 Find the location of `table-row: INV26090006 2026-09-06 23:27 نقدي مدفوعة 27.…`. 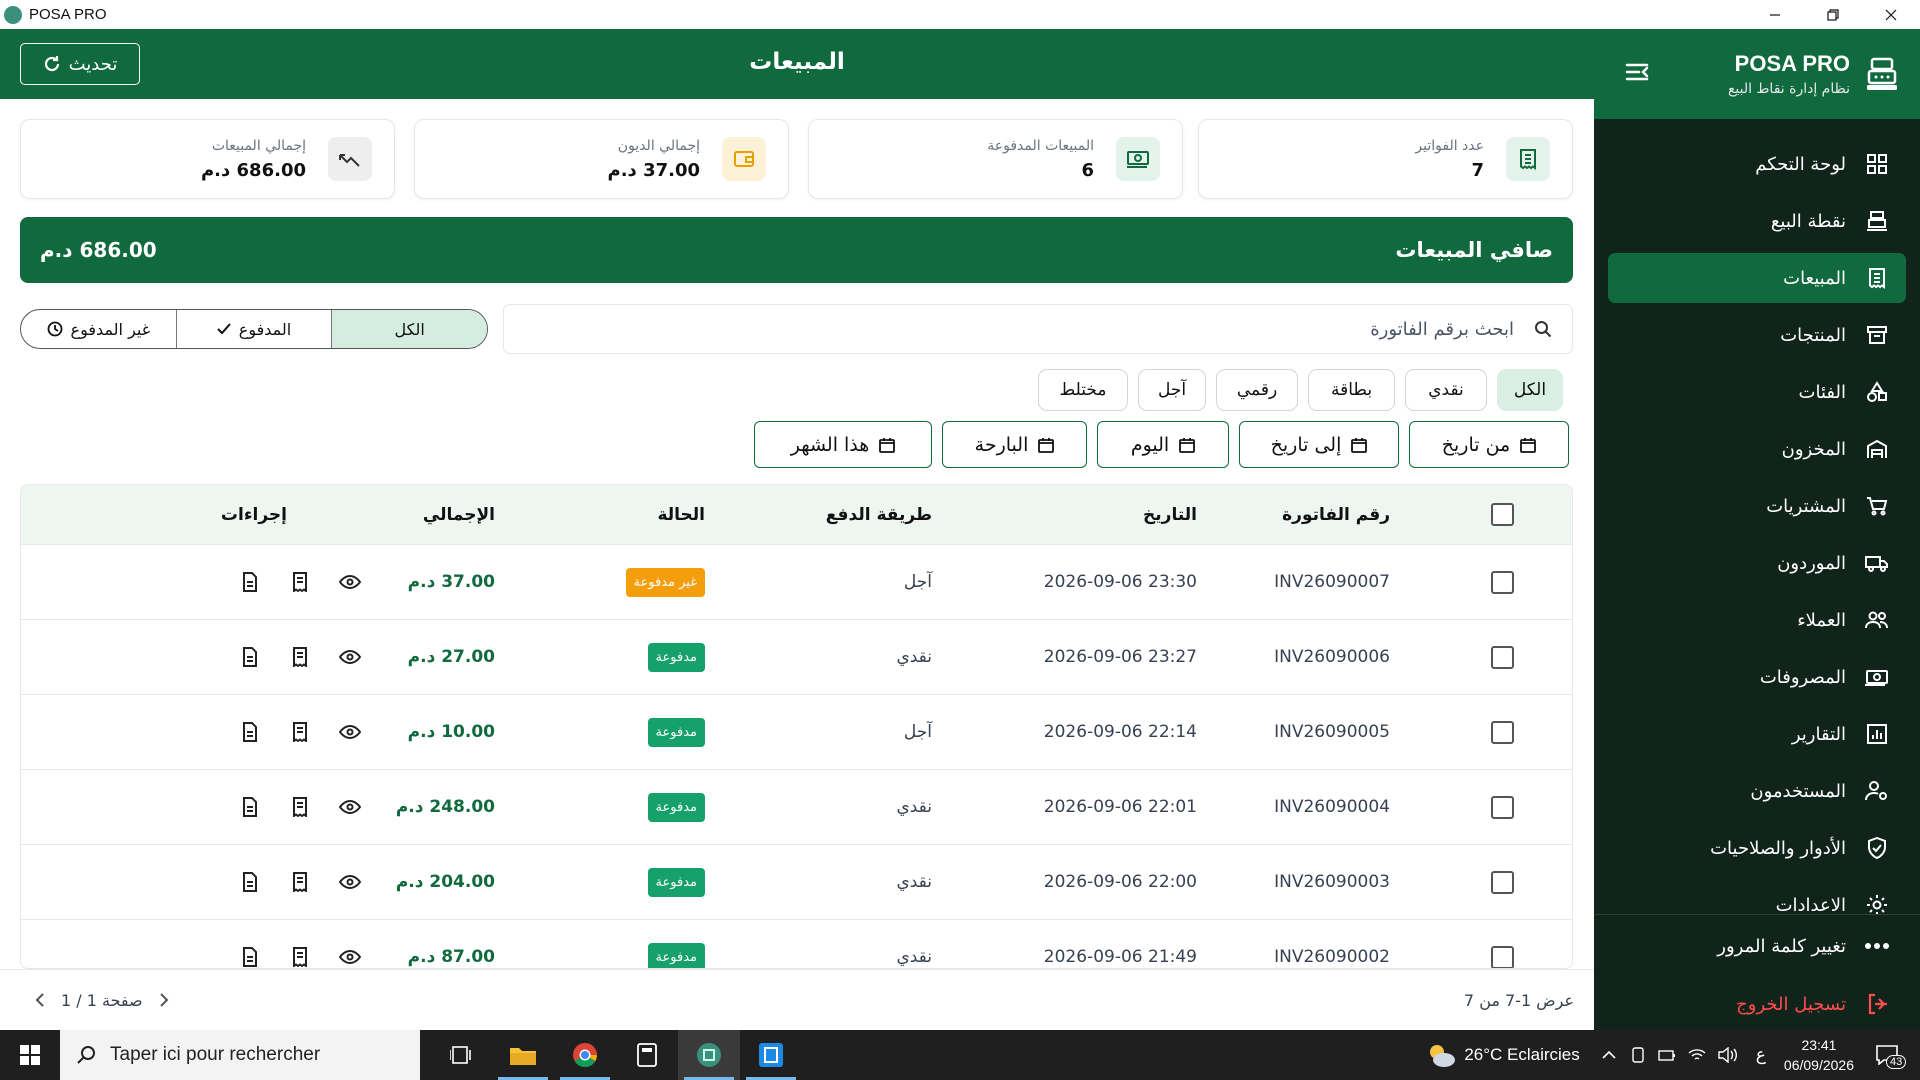

table-row: INV26090006 2026-09-06 23:27 نقدي مدفوعة 27.… is located at coordinates (796, 657).